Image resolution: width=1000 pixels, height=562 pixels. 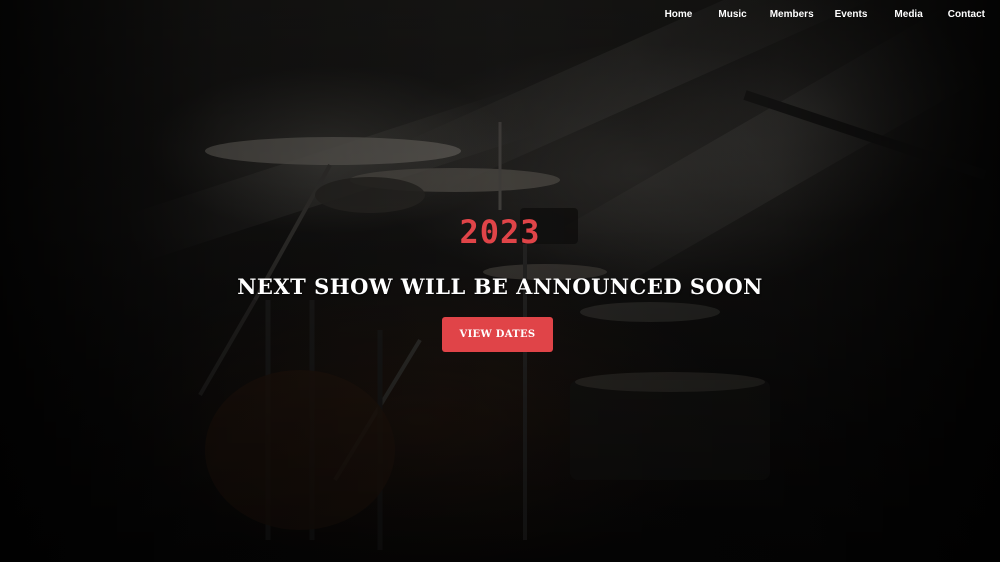 I want to click on hero-year: 2023, so click(x=500, y=232).